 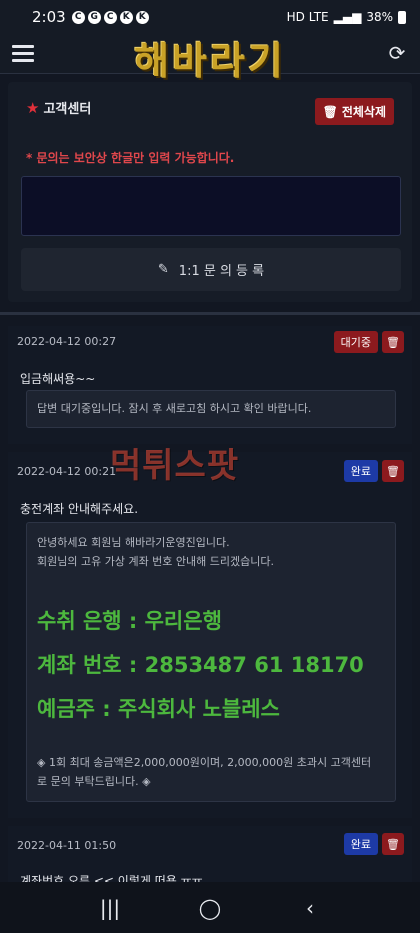 I want to click on inquiry-date: 2022-04-12 00:21, so click(x=67, y=471).